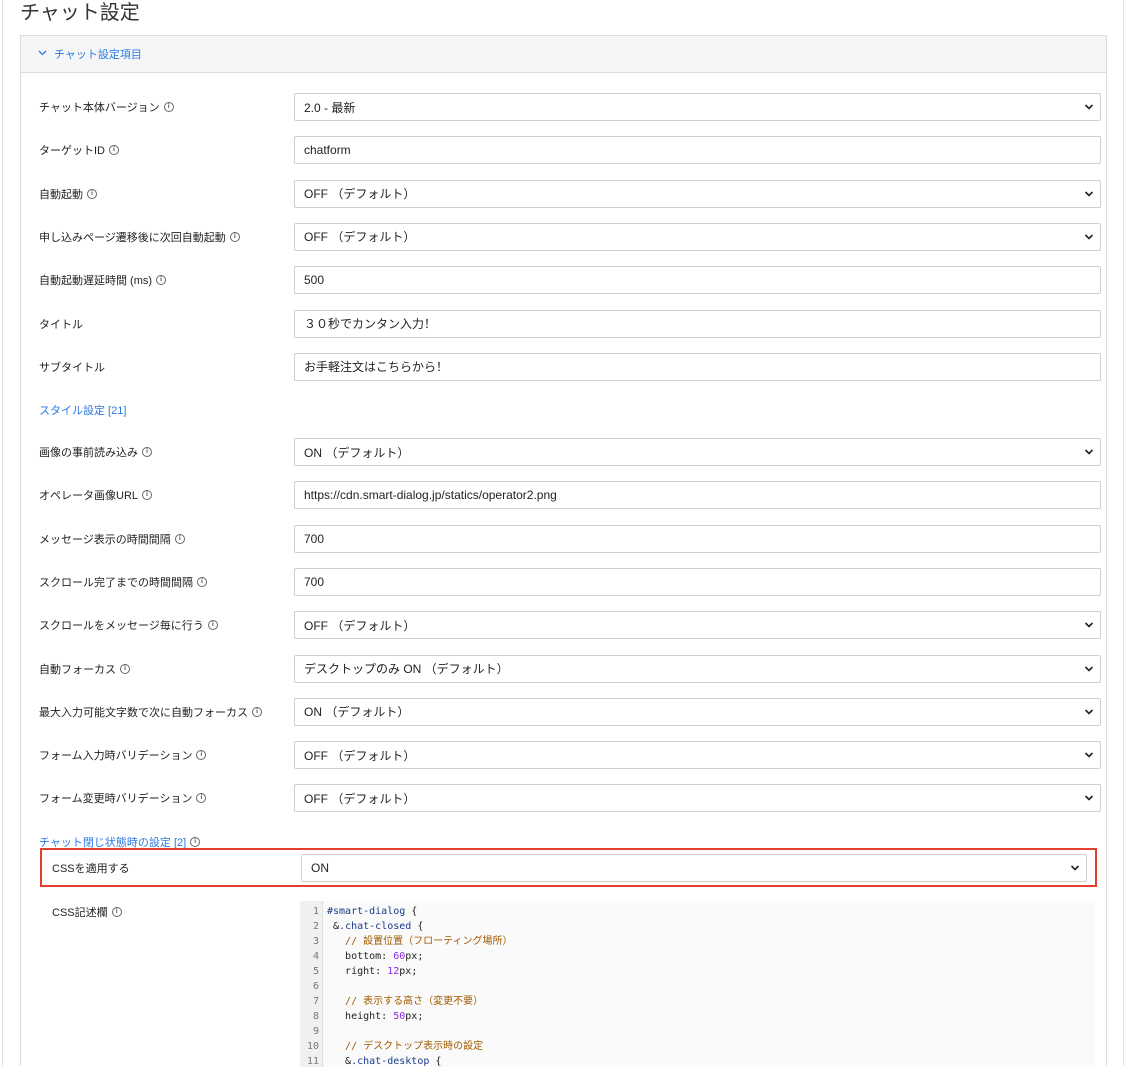  Describe the element at coordinates (72, 151) in the screenshot. I see `setting-label-text: ターゲットID` at that location.